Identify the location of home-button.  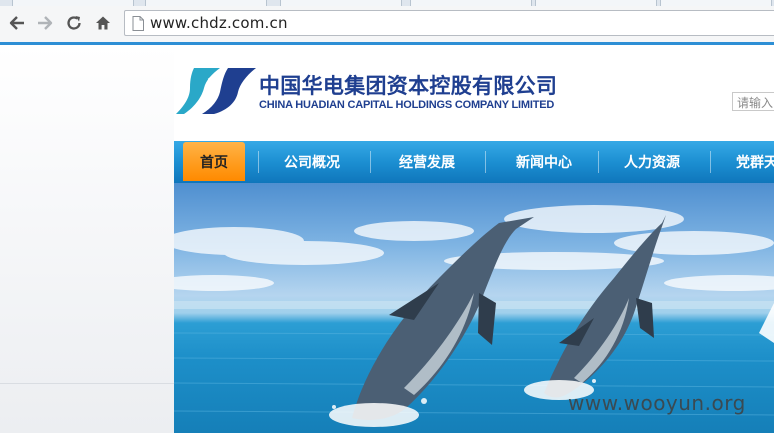
(103, 23).